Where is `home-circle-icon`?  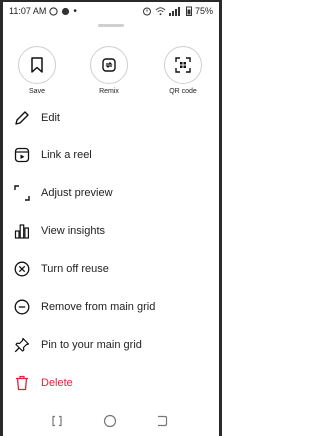
home-circle-icon is located at coordinates (110, 421).